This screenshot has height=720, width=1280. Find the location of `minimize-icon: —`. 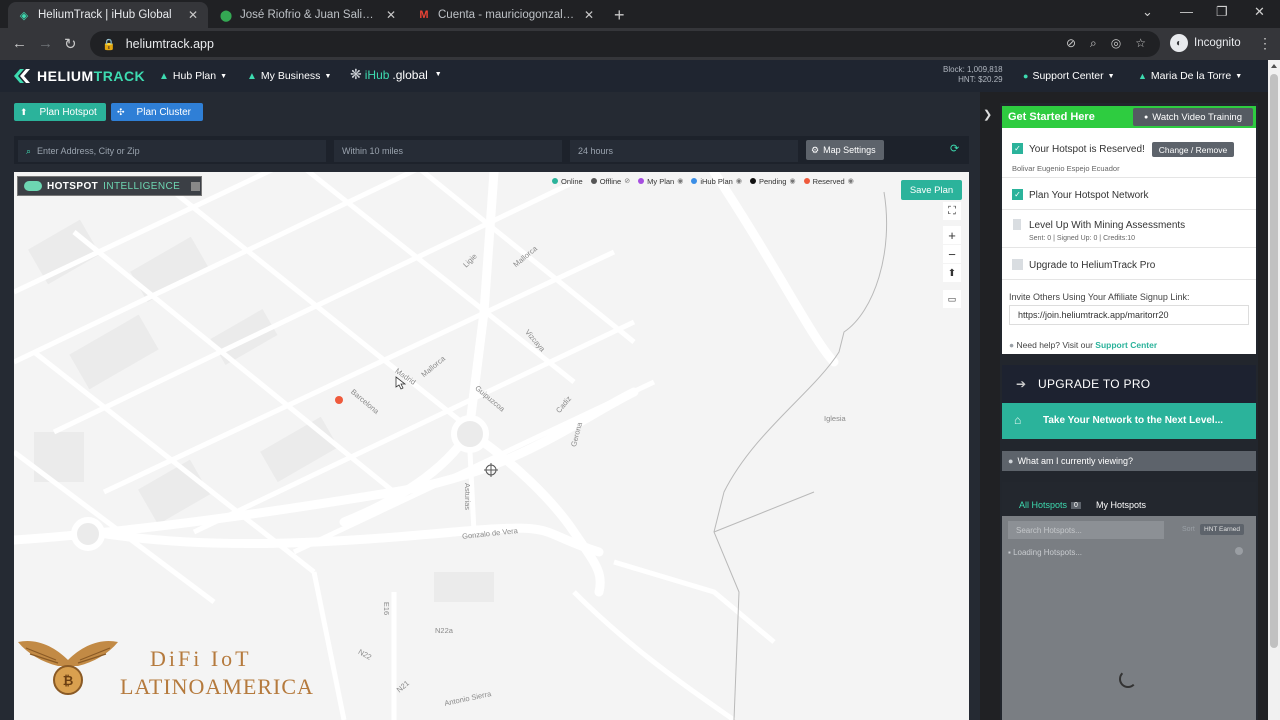

minimize-icon: — is located at coordinates (1186, 11).